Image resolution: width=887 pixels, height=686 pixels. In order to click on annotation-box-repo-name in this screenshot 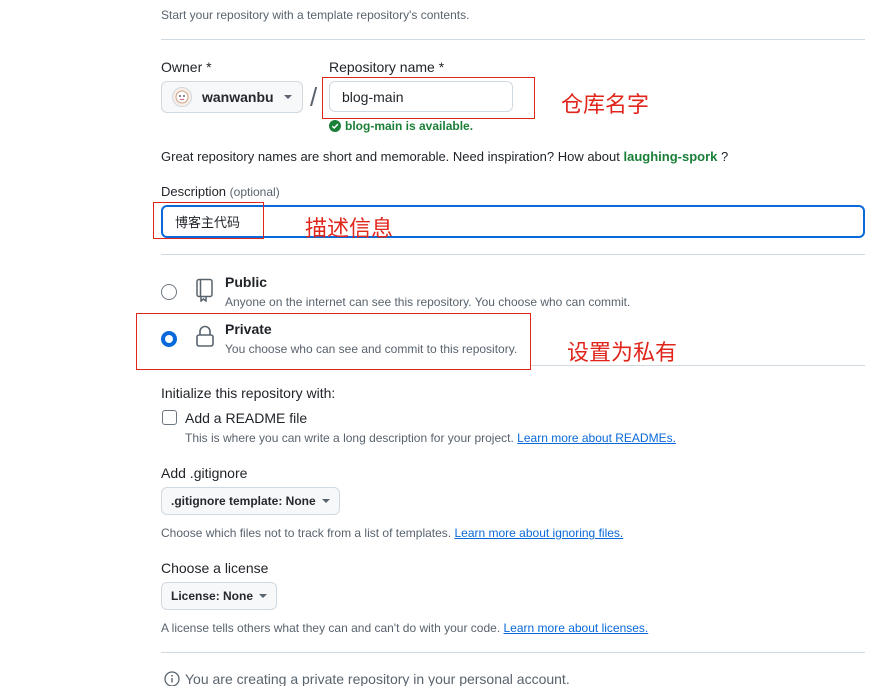, I will do `click(428, 98)`.